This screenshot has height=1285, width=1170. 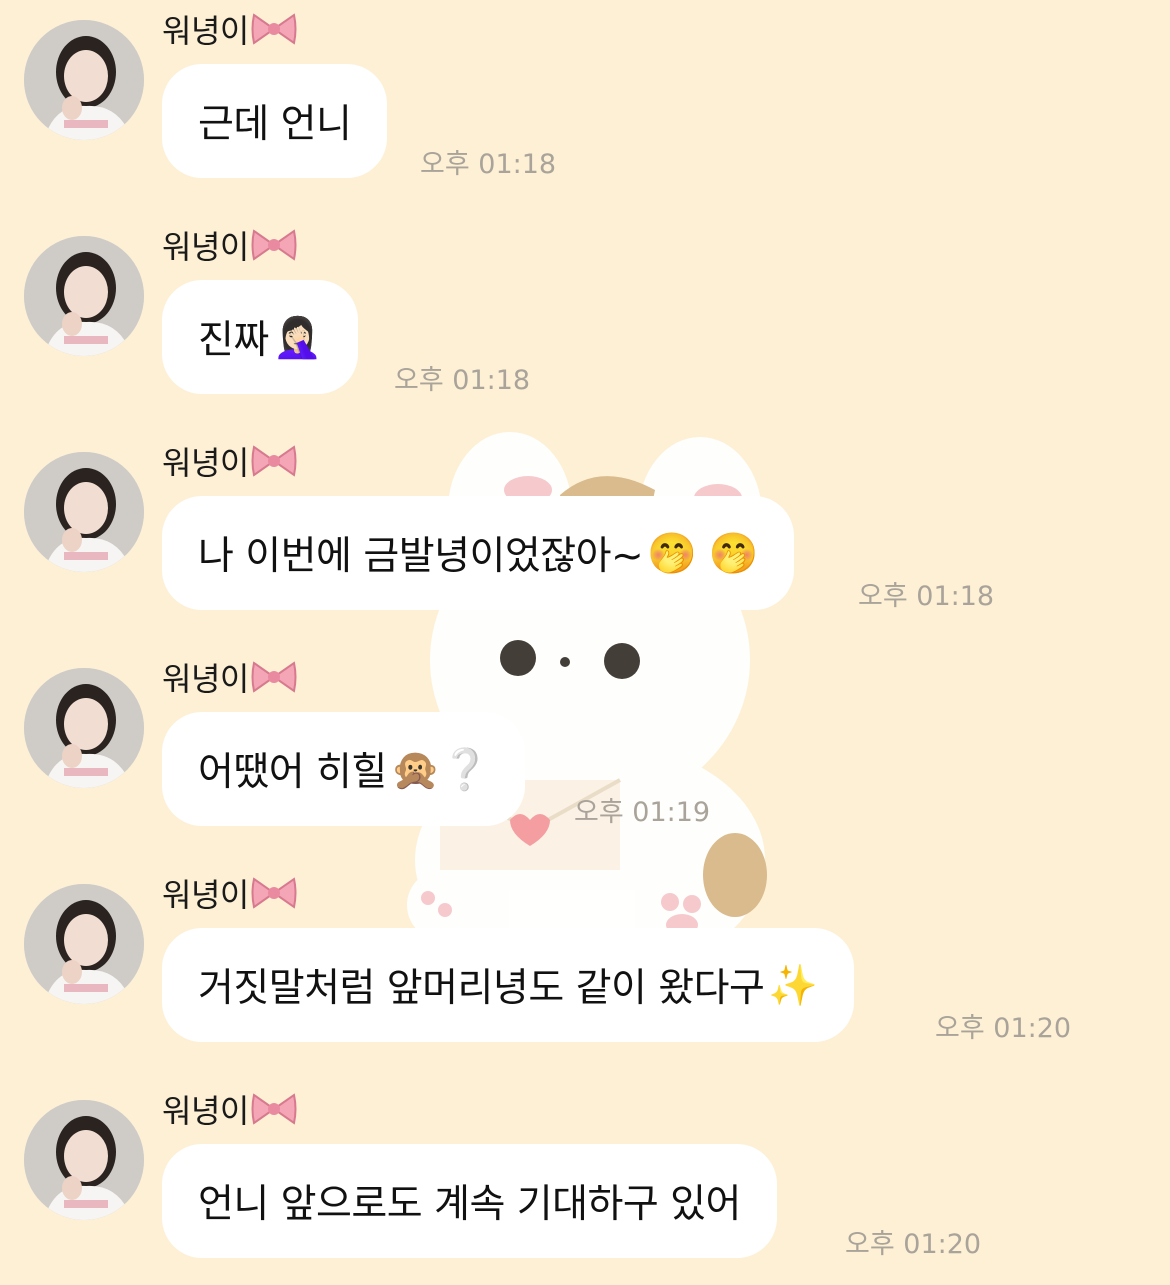 I want to click on message-bubble: 어땠어 히힐 🙊❔, so click(x=344, y=769).